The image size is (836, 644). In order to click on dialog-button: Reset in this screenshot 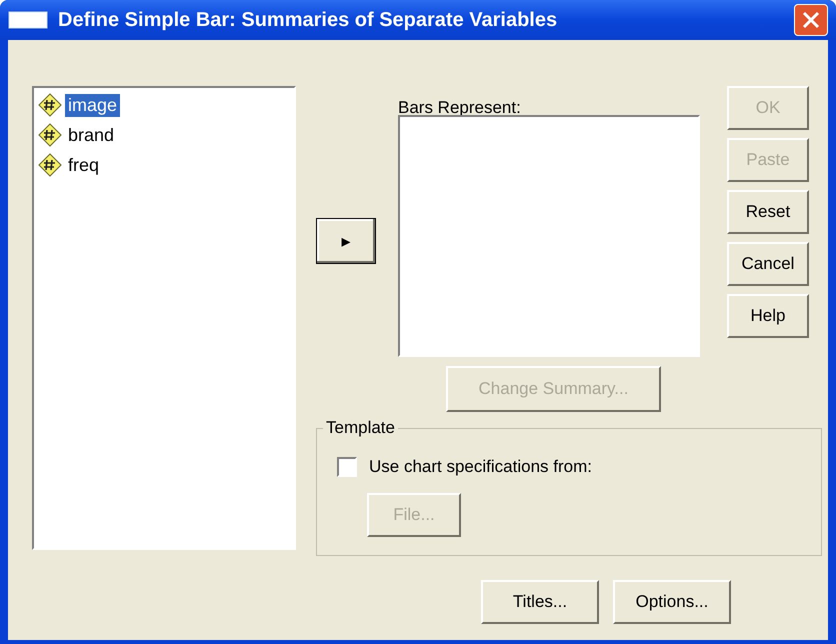, I will do `click(768, 212)`.